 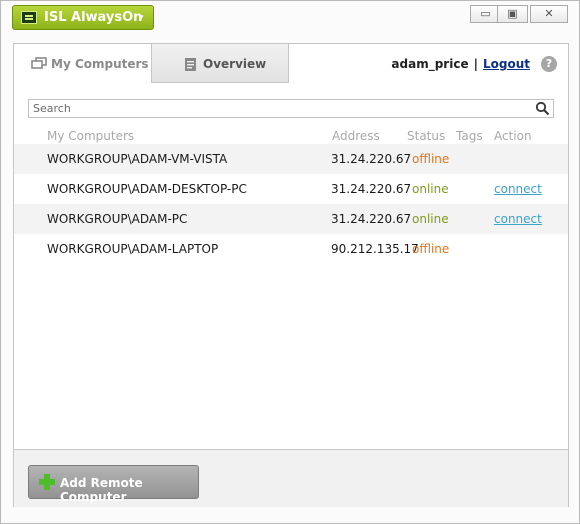 What do you see at coordinates (291, 108) in the screenshot?
I see `search-input: Search` at bounding box center [291, 108].